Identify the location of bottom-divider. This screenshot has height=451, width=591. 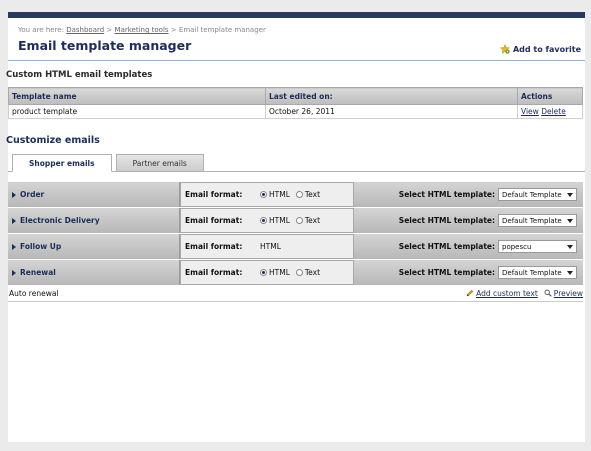
(295, 301).